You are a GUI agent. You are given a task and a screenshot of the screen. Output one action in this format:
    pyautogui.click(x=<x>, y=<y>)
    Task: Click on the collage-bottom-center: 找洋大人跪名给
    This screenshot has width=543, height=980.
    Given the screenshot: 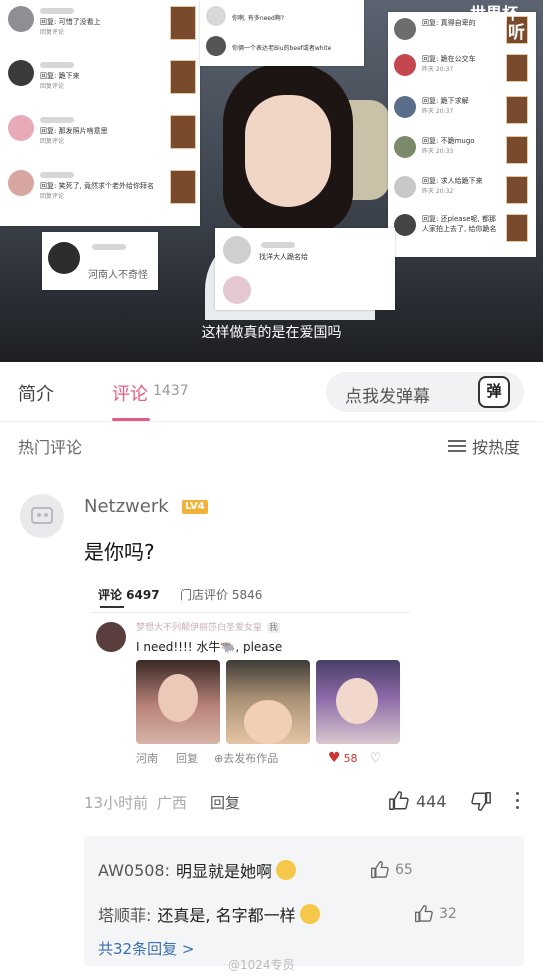 What is the action you would take?
    pyautogui.click(x=305, y=269)
    